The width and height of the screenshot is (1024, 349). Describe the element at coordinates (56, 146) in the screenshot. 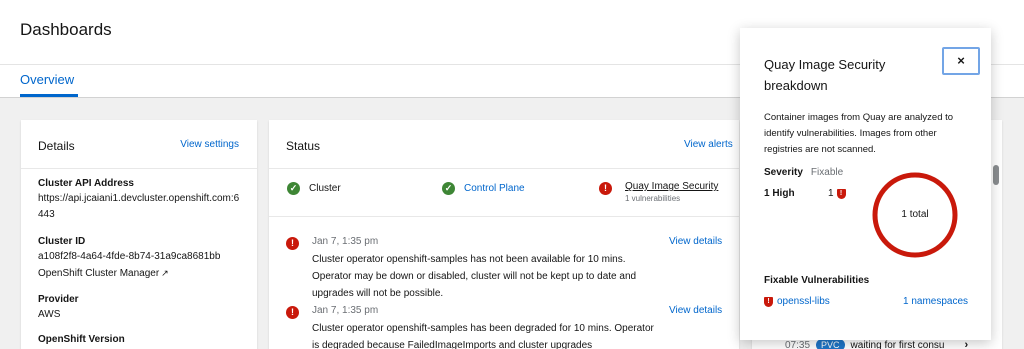

I see `details-title: Details` at that location.